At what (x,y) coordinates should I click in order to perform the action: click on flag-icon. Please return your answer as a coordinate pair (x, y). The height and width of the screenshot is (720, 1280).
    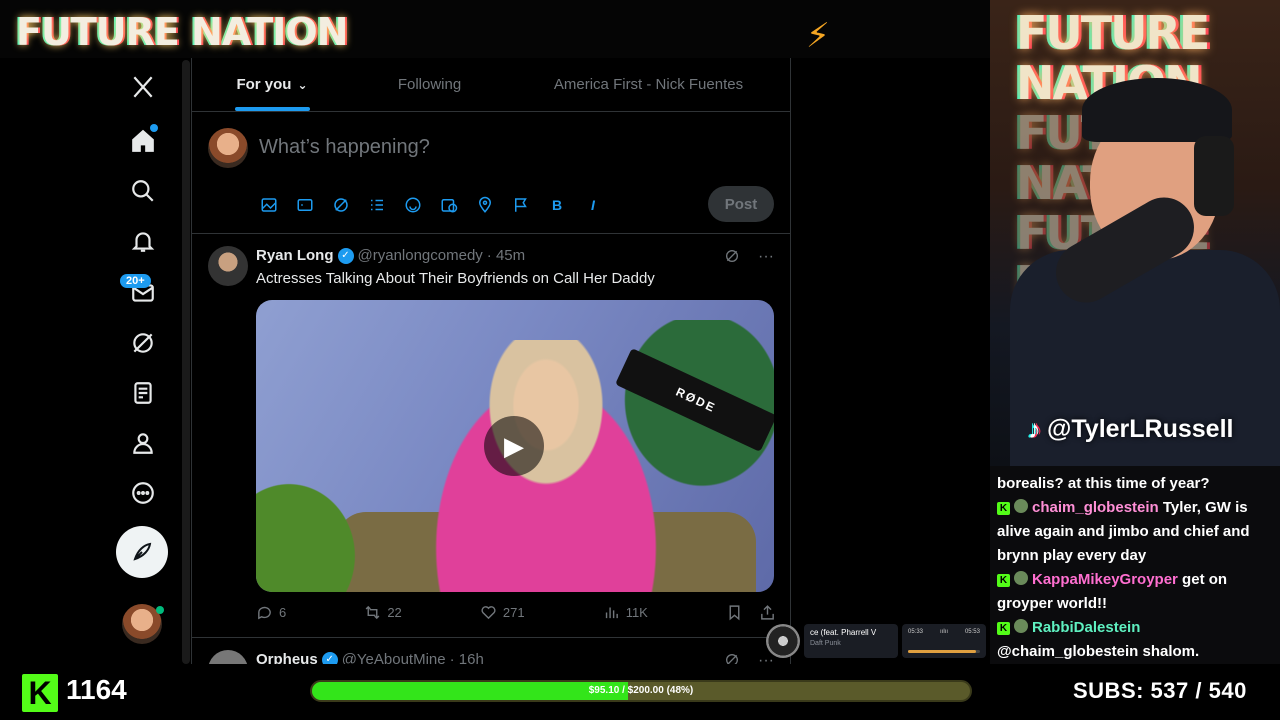
    Looking at the image, I should click on (521, 205).